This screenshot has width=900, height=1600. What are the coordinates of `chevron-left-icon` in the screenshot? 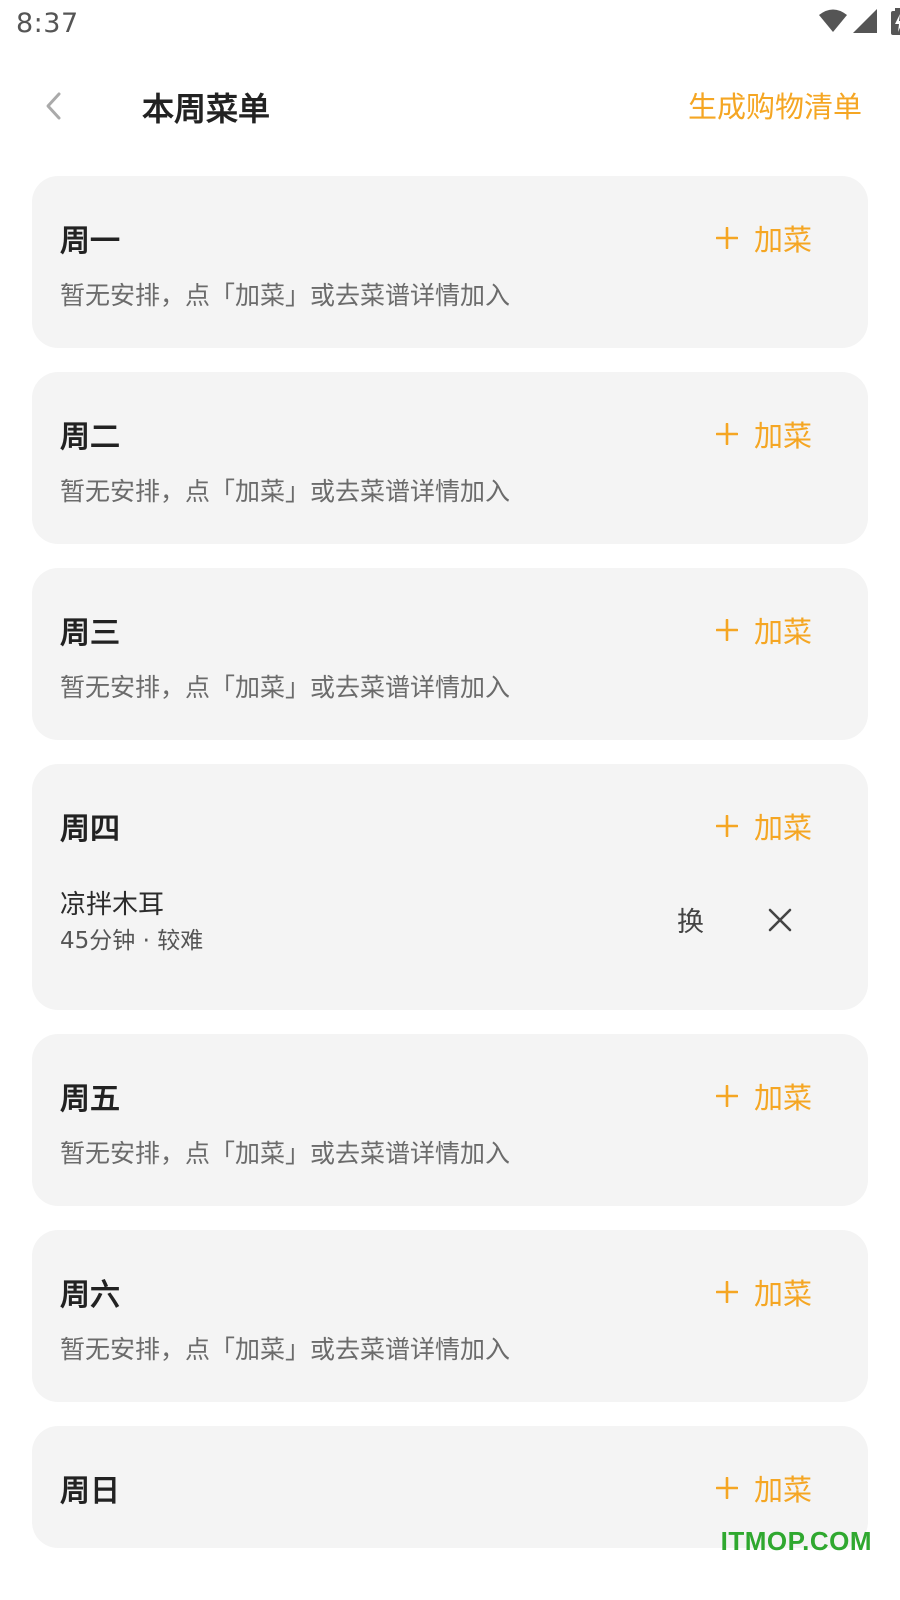 It's located at (53, 106).